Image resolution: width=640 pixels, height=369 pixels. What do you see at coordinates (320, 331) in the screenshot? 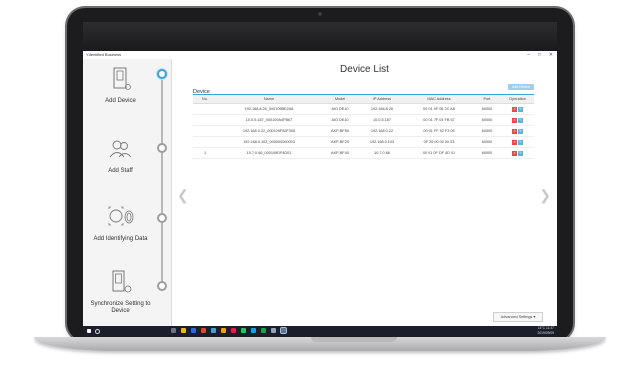
I see `taskbar: 14°C 11:37 2019/09/09` at bounding box center [320, 331].